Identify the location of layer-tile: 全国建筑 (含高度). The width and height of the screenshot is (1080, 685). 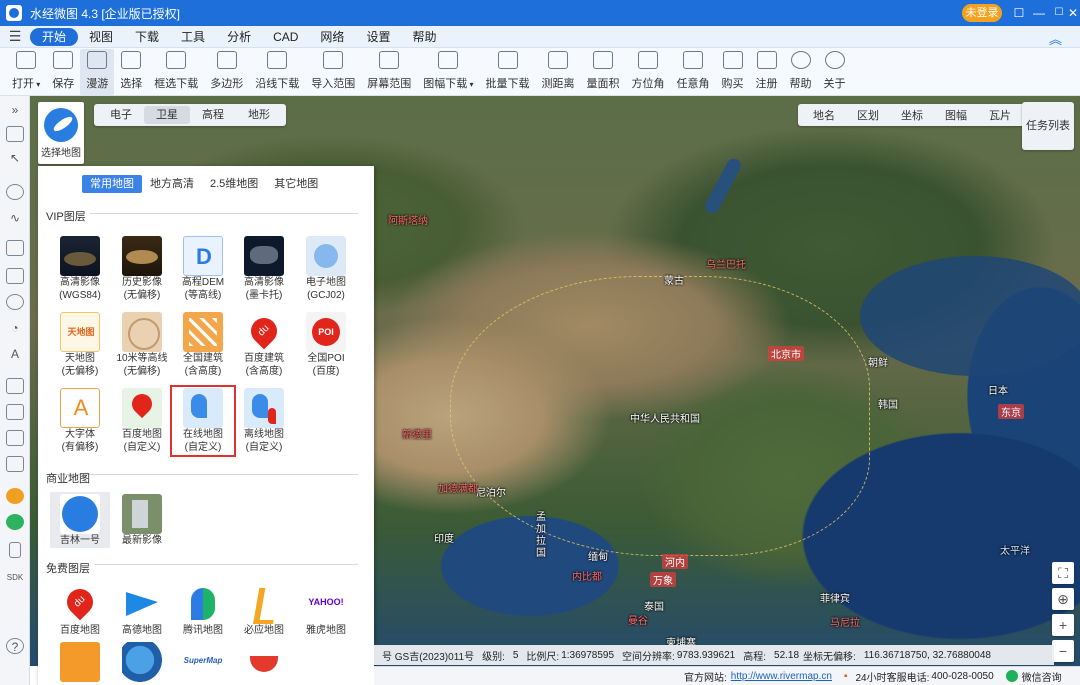
(203, 345).